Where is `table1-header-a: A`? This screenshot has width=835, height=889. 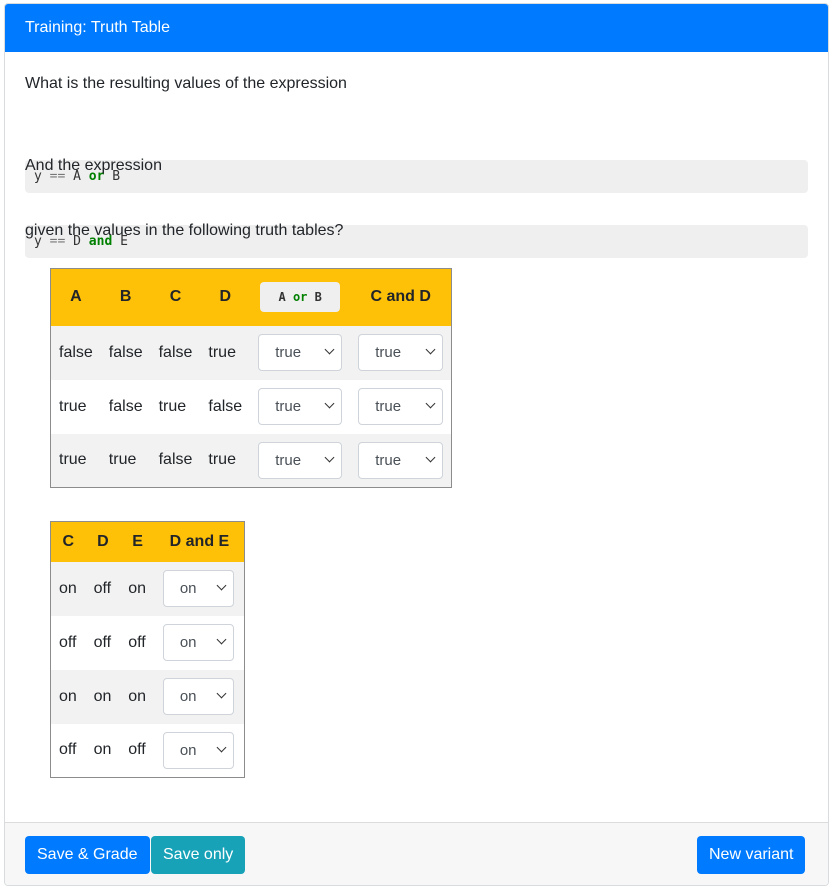 table1-header-a: A is located at coordinates (75, 297).